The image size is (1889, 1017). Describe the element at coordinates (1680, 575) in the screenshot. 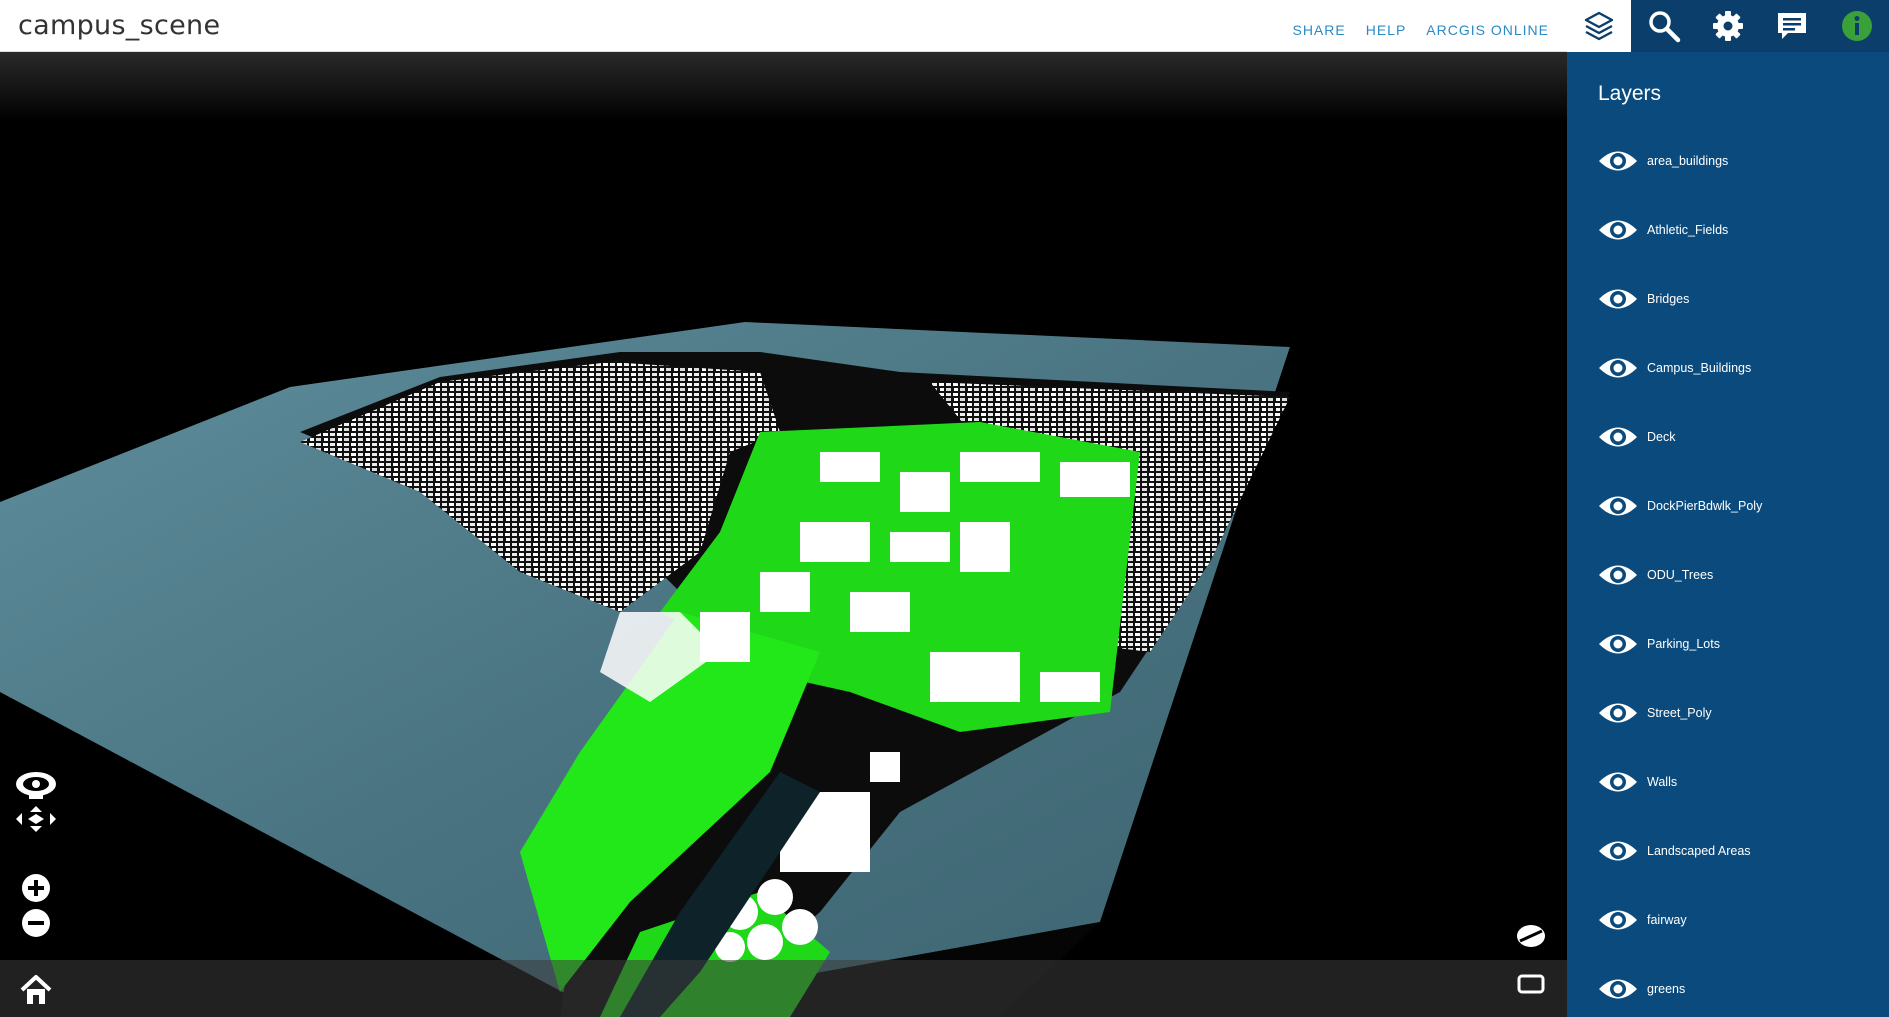

I see `layer-label: ODU_Trees` at that location.